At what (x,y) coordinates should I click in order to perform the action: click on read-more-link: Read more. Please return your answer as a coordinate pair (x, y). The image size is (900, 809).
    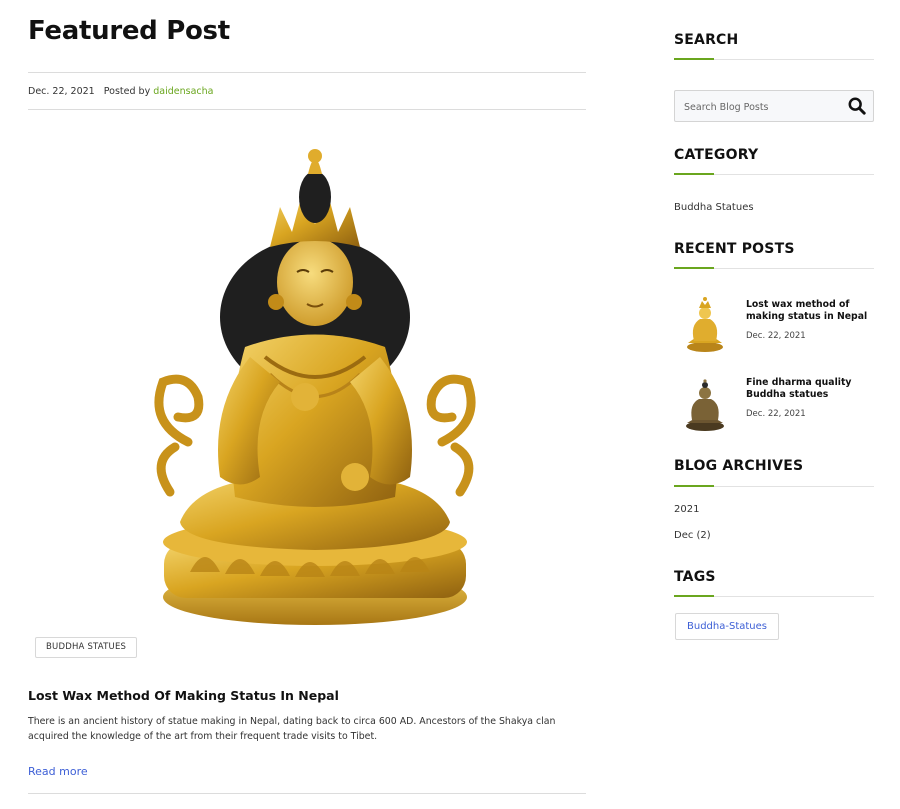
    Looking at the image, I should click on (58, 771).